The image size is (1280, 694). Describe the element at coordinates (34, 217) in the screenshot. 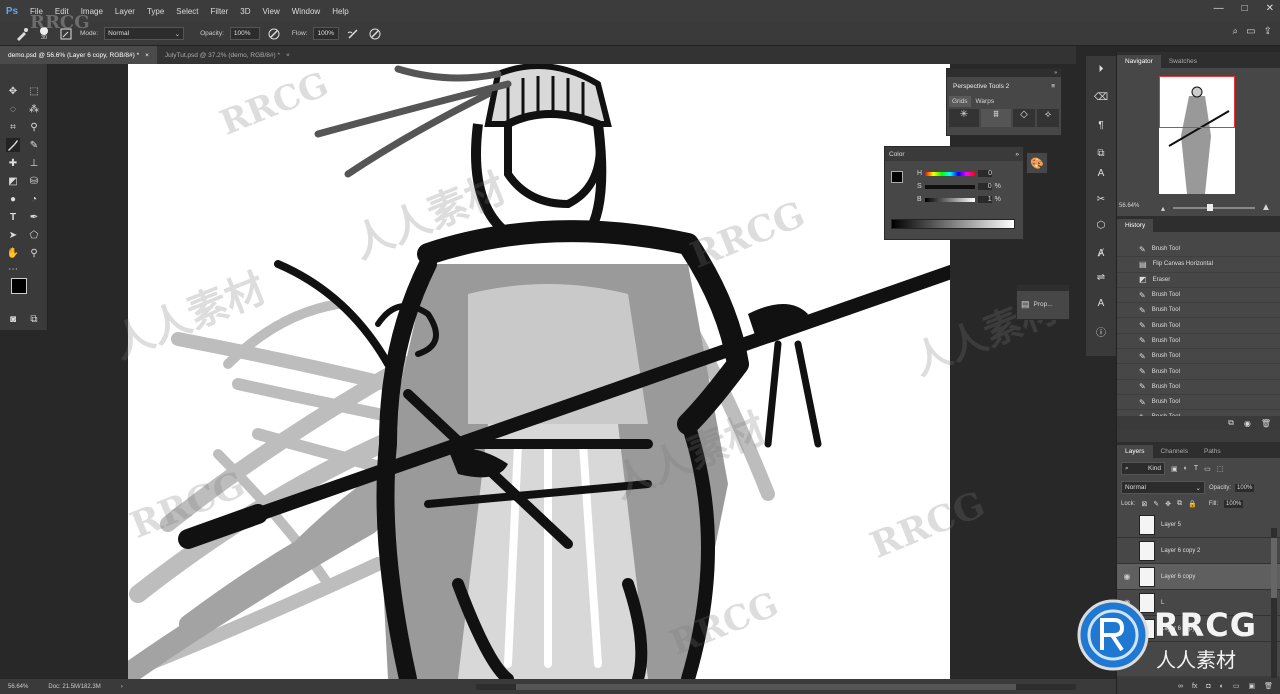

I see `pen-tool-icon: ✒` at that location.